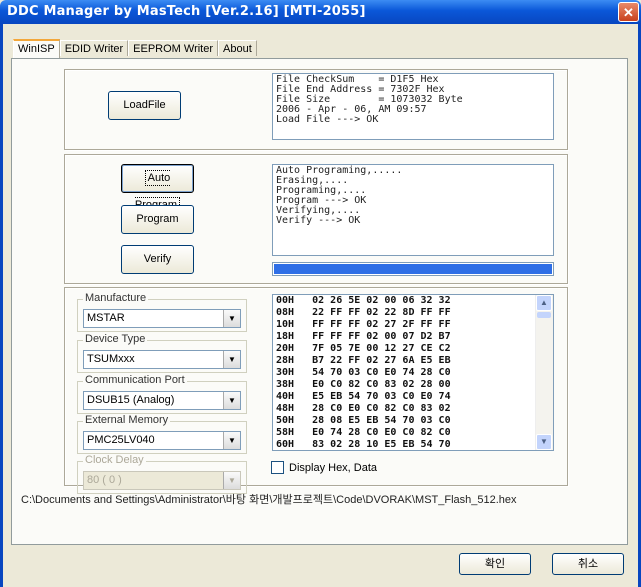 This screenshot has height=587, width=641. I want to click on device-type-group: Device Type TSUMxxx ▼, so click(162, 353).